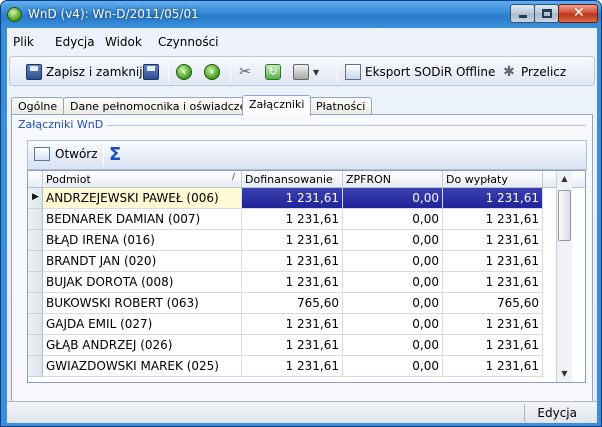 Image resolution: width=602 pixels, height=427 pixels. Describe the element at coordinates (188, 42) in the screenshot. I see `menu-czynnosci: Czynności` at that location.